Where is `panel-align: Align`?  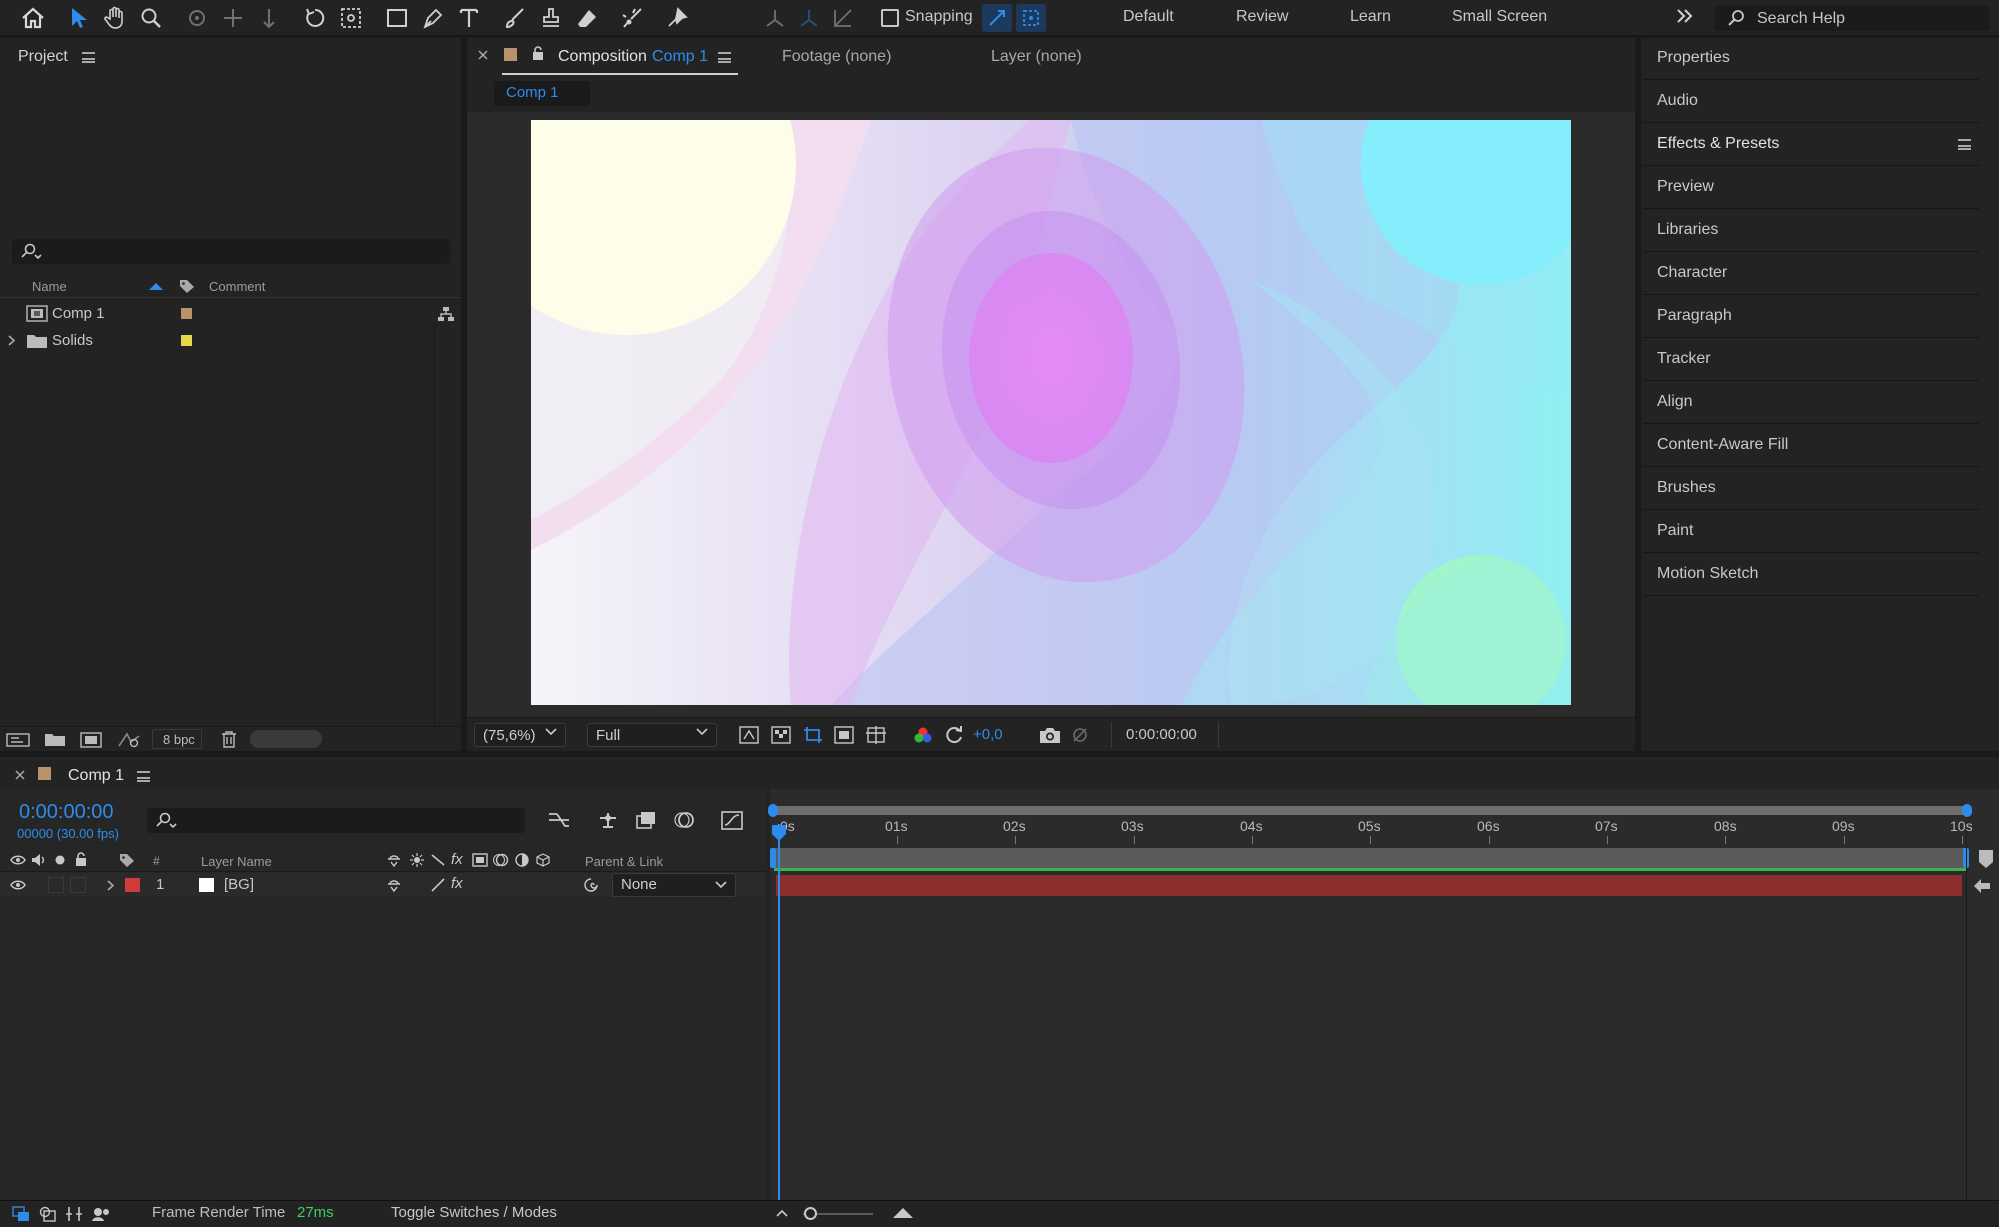
panel-align: Align is located at coordinates (1811, 403).